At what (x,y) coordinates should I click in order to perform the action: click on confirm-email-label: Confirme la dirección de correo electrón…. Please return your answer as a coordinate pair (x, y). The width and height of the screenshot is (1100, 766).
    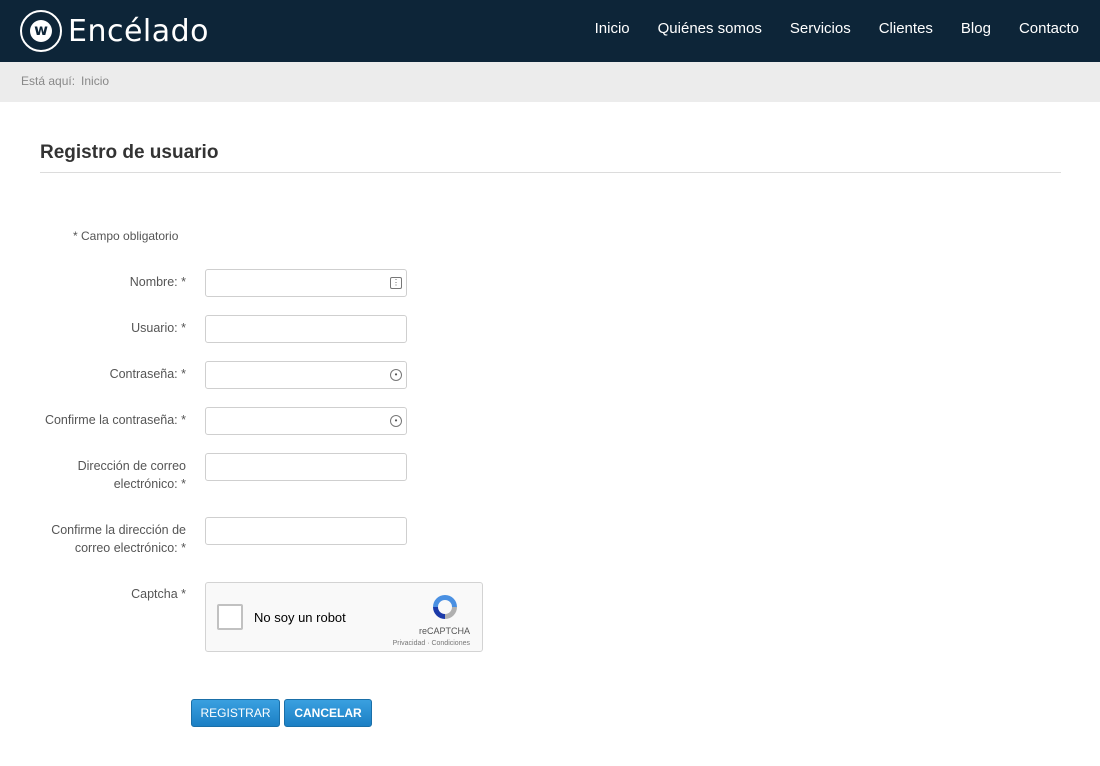
    Looking at the image, I should click on (118, 539).